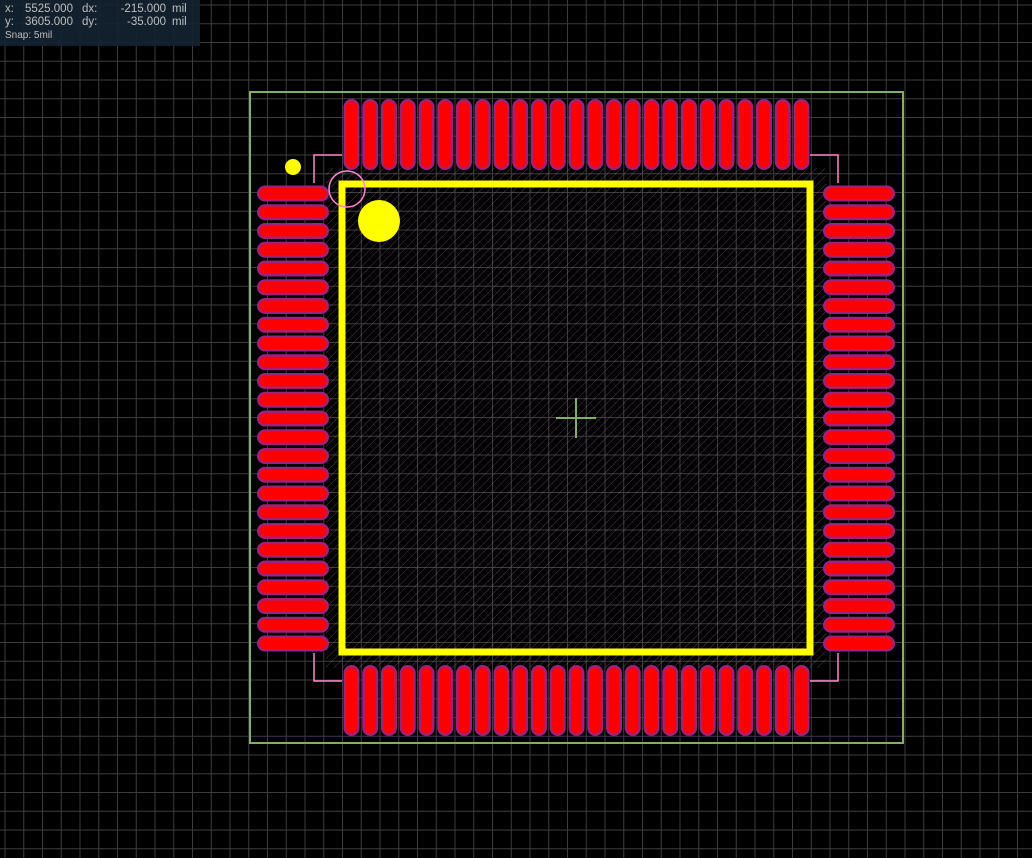  I want to click on x-value: 5525.000, so click(49, 9).